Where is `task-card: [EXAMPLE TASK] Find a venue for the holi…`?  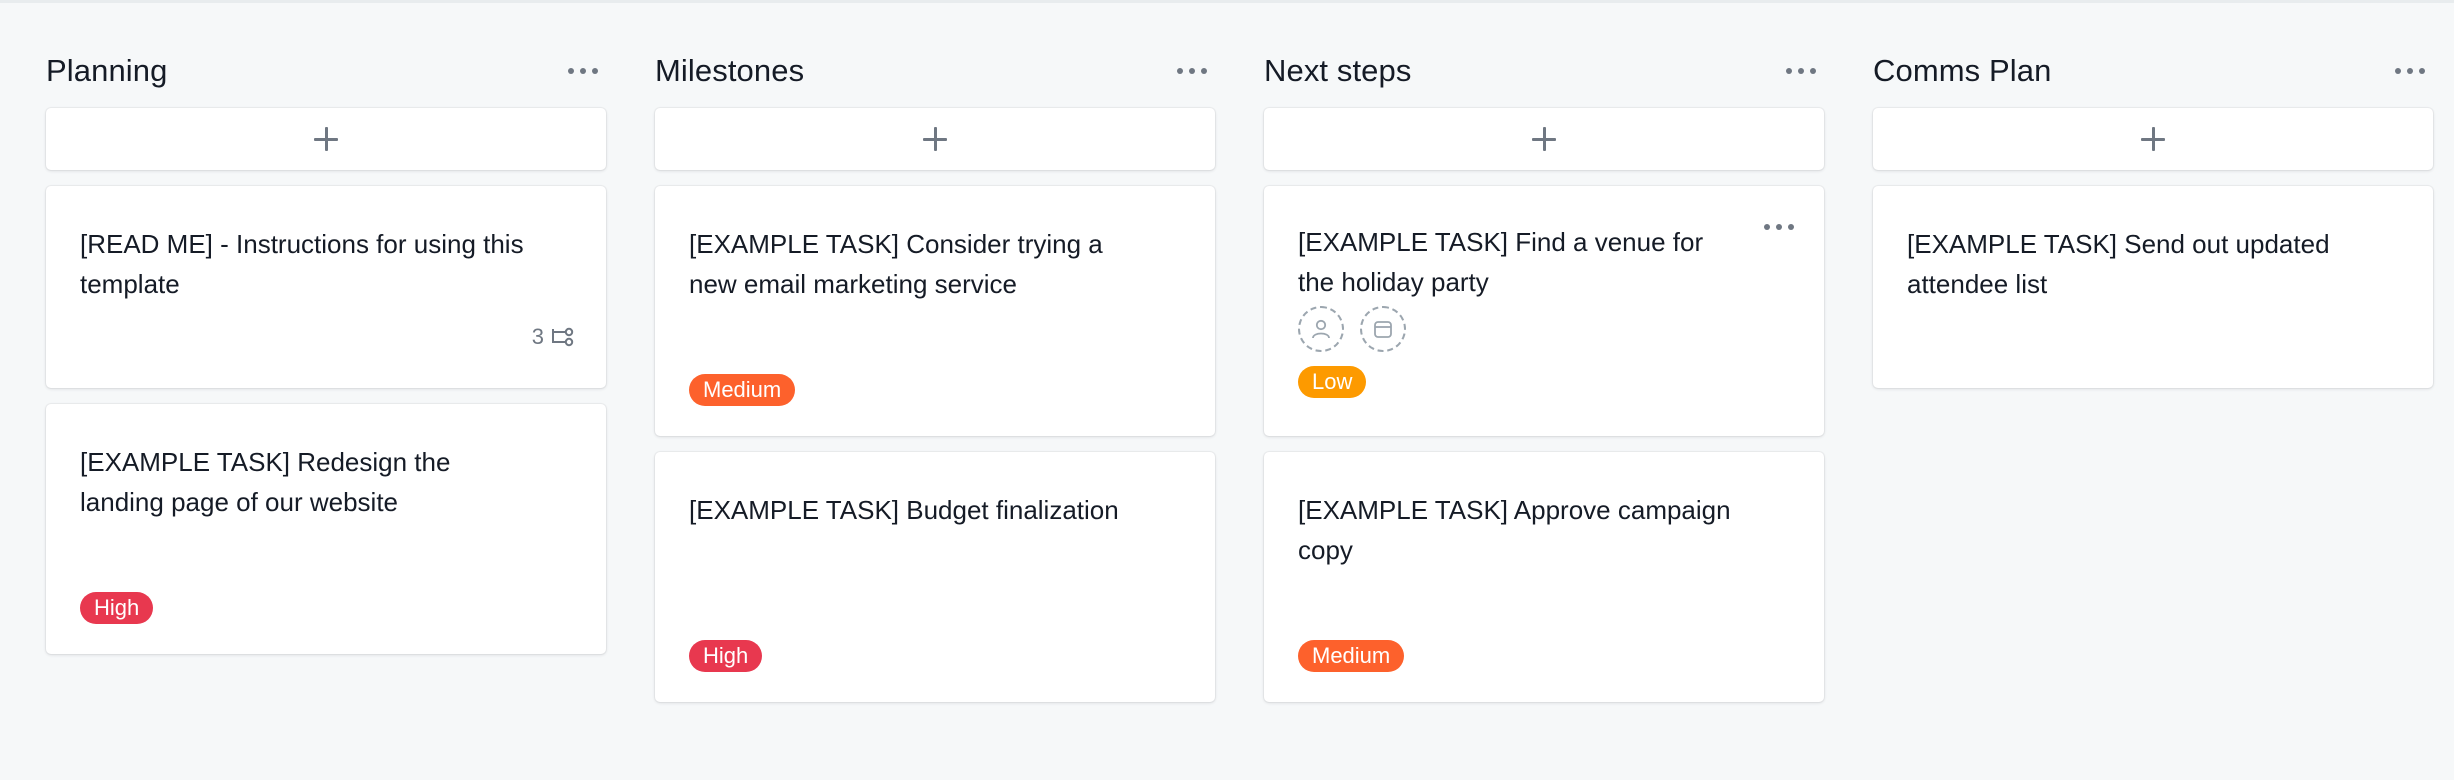
task-card: [EXAMPLE TASK] Find a venue for the holi… is located at coordinates (1544, 311).